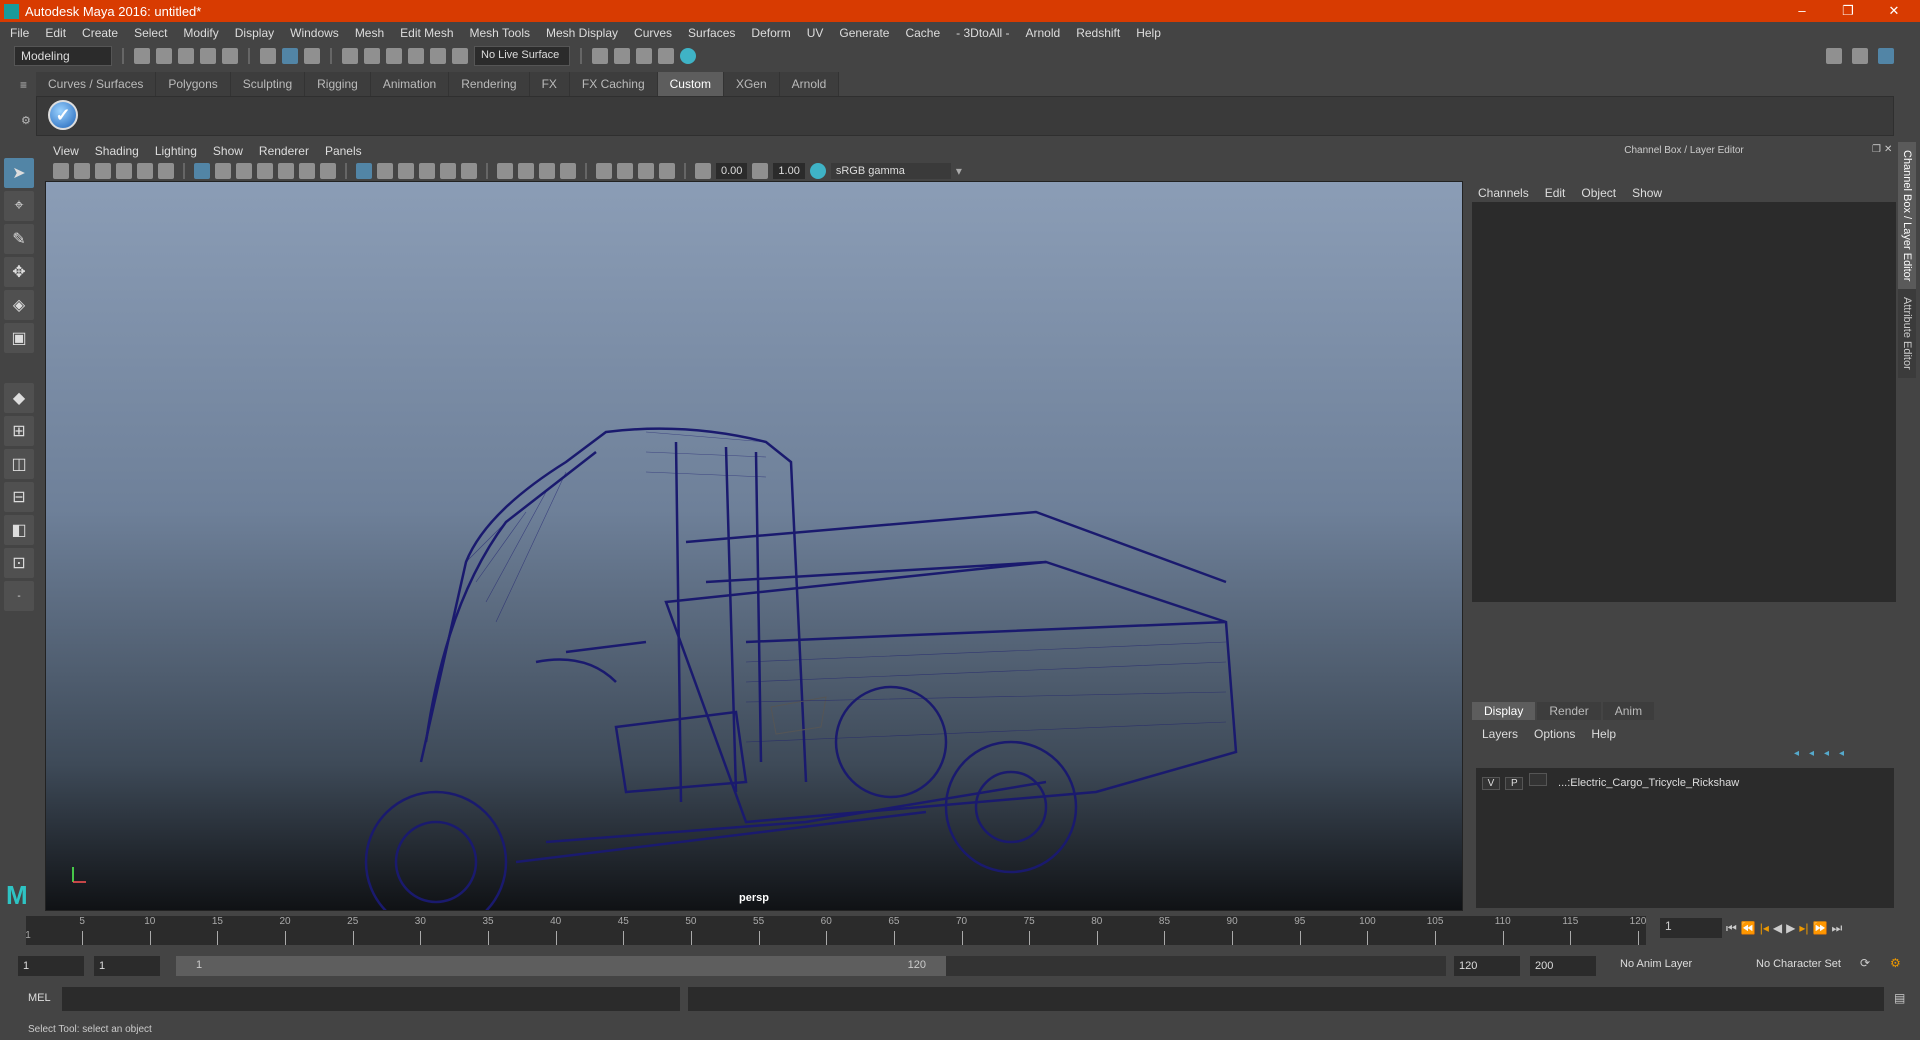 This screenshot has height=1040, width=1920. What do you see at coordinates (343, 151) in the screenshot?
I see `viewport-menu-panels: Panels` at bounding box center [343, 151].